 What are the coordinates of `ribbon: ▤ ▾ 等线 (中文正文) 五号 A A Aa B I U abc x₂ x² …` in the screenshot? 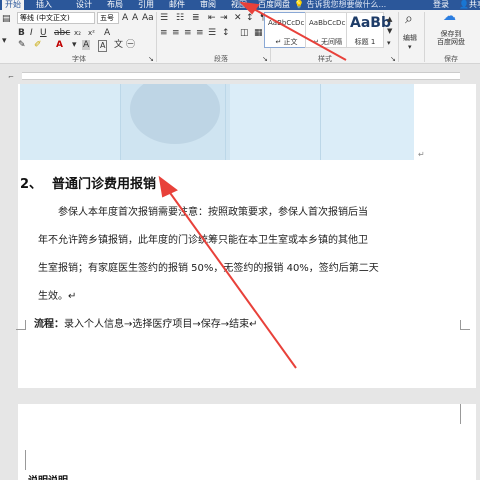 It's located at (240, 37).